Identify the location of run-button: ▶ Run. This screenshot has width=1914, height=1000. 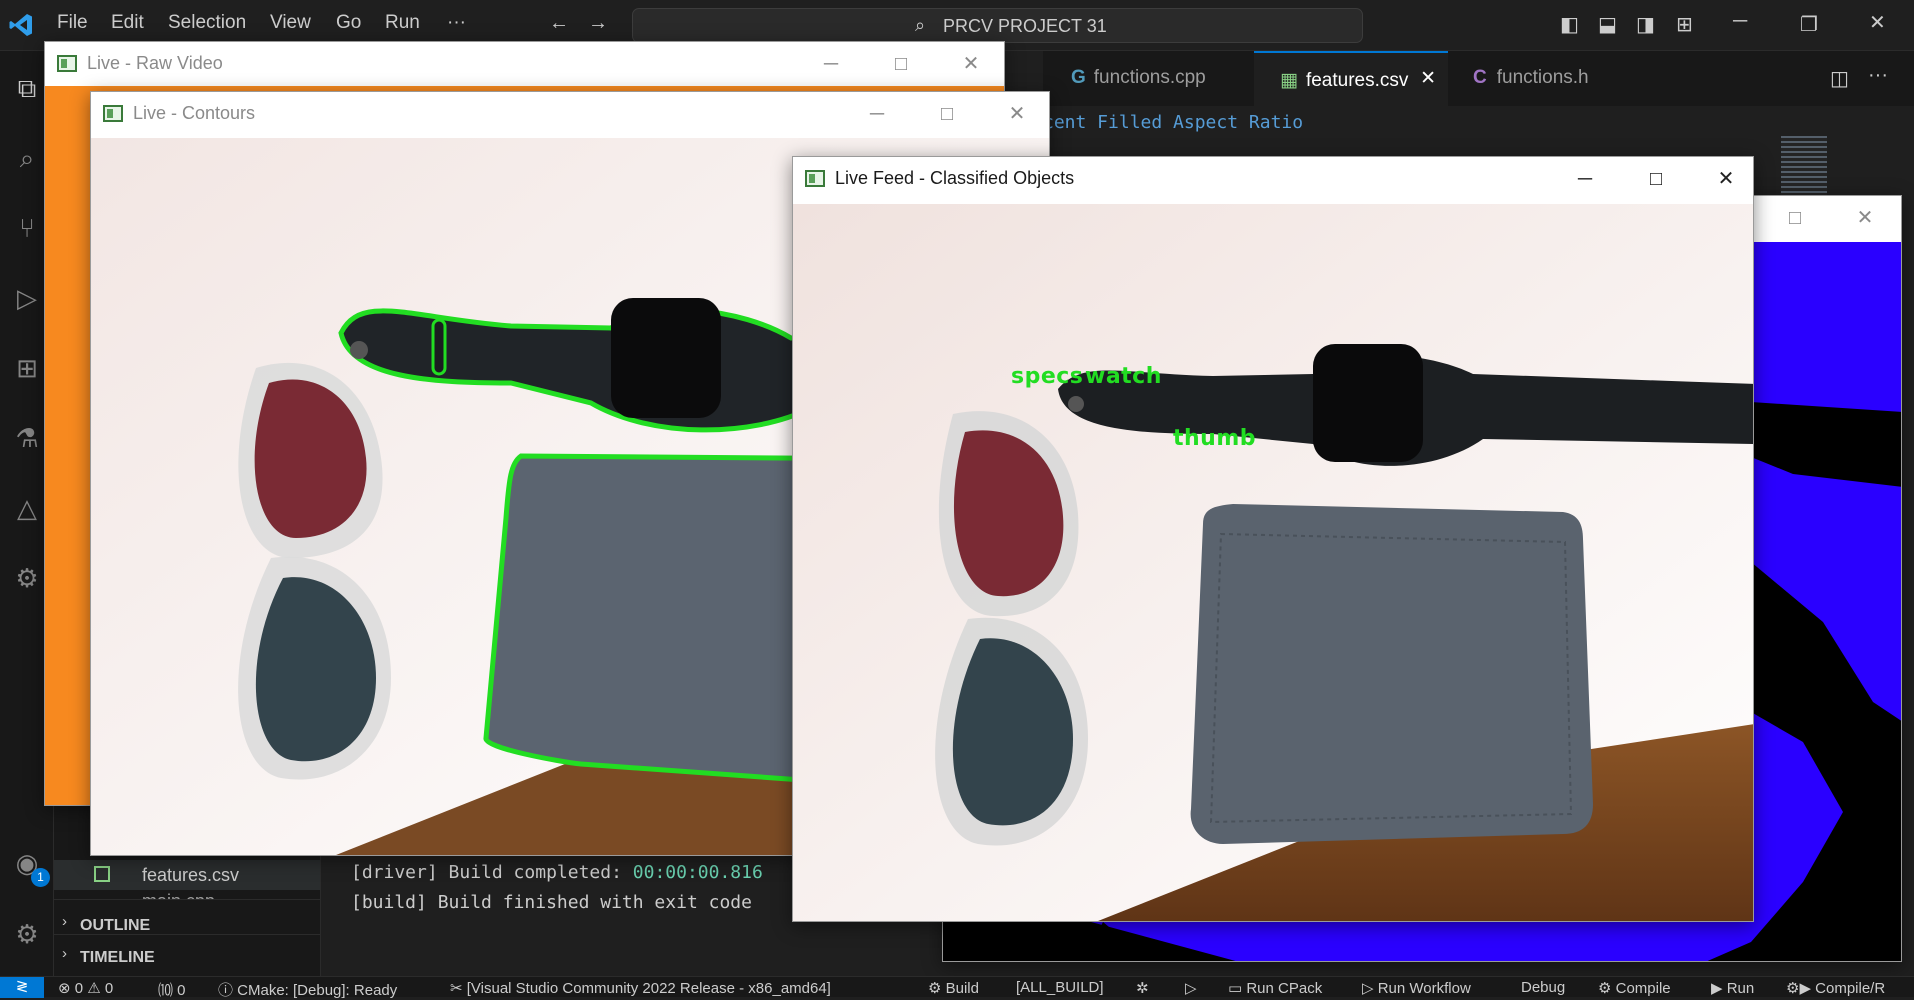
(1732, 988).